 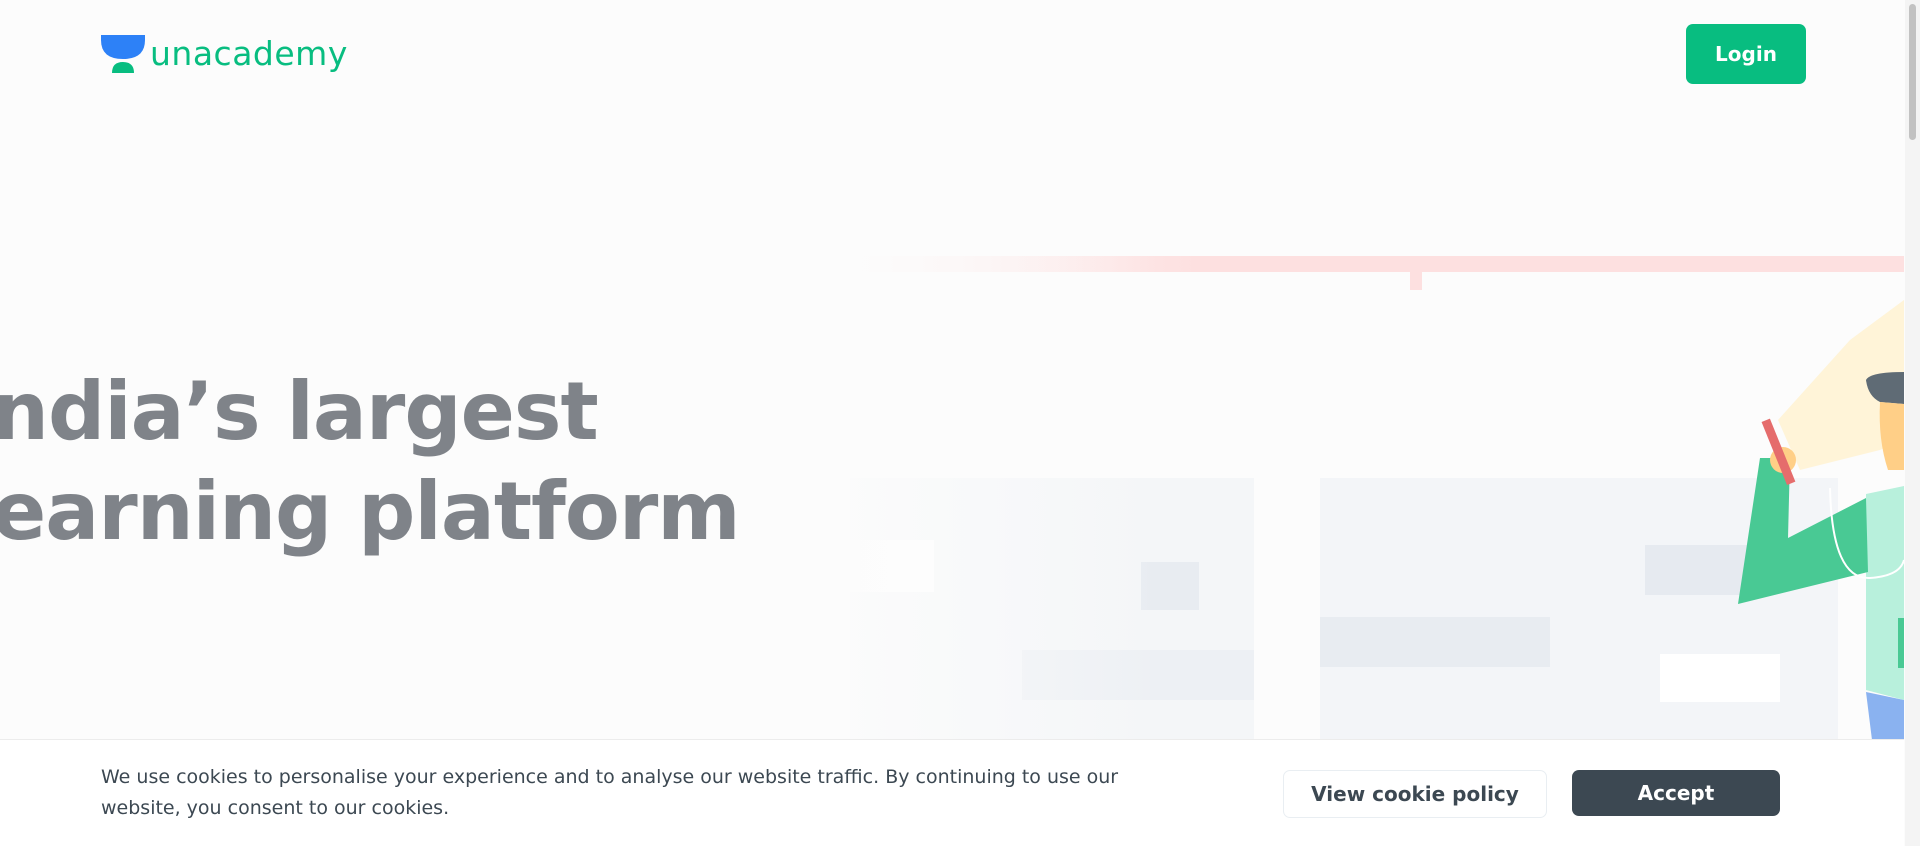 What do you see at coordinates (1912, 72) in the screenshot?
I see `scrollbar-thumb` at bounding box center [1912, 72].